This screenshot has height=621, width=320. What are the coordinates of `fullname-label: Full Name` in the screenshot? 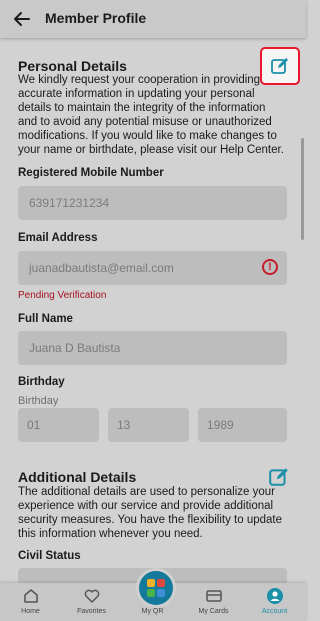 It's located at (45, 319).